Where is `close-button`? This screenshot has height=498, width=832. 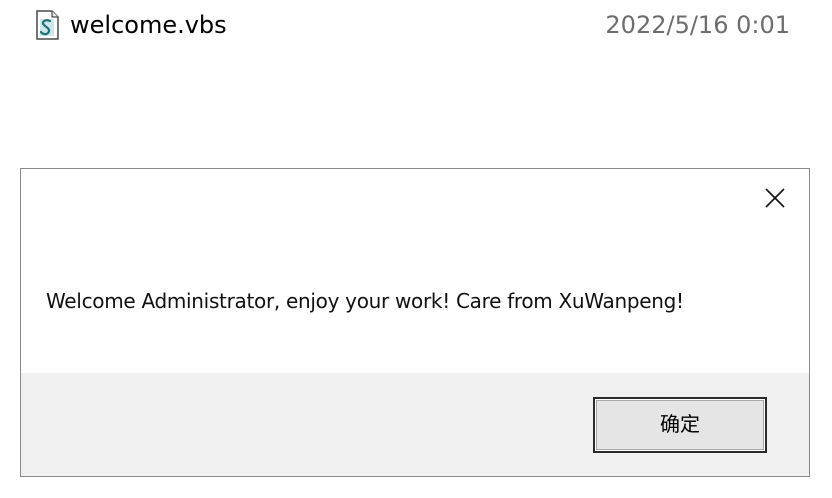
close-button is located at coordinates (775, 198).